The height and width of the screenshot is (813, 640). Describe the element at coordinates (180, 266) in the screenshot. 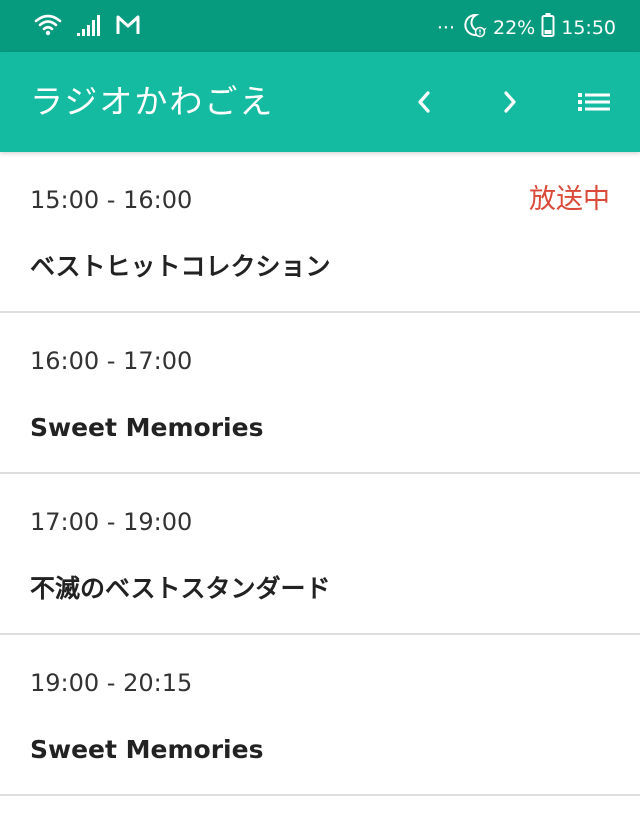

I see `program-title: ベストヒットコレクション` at that location.